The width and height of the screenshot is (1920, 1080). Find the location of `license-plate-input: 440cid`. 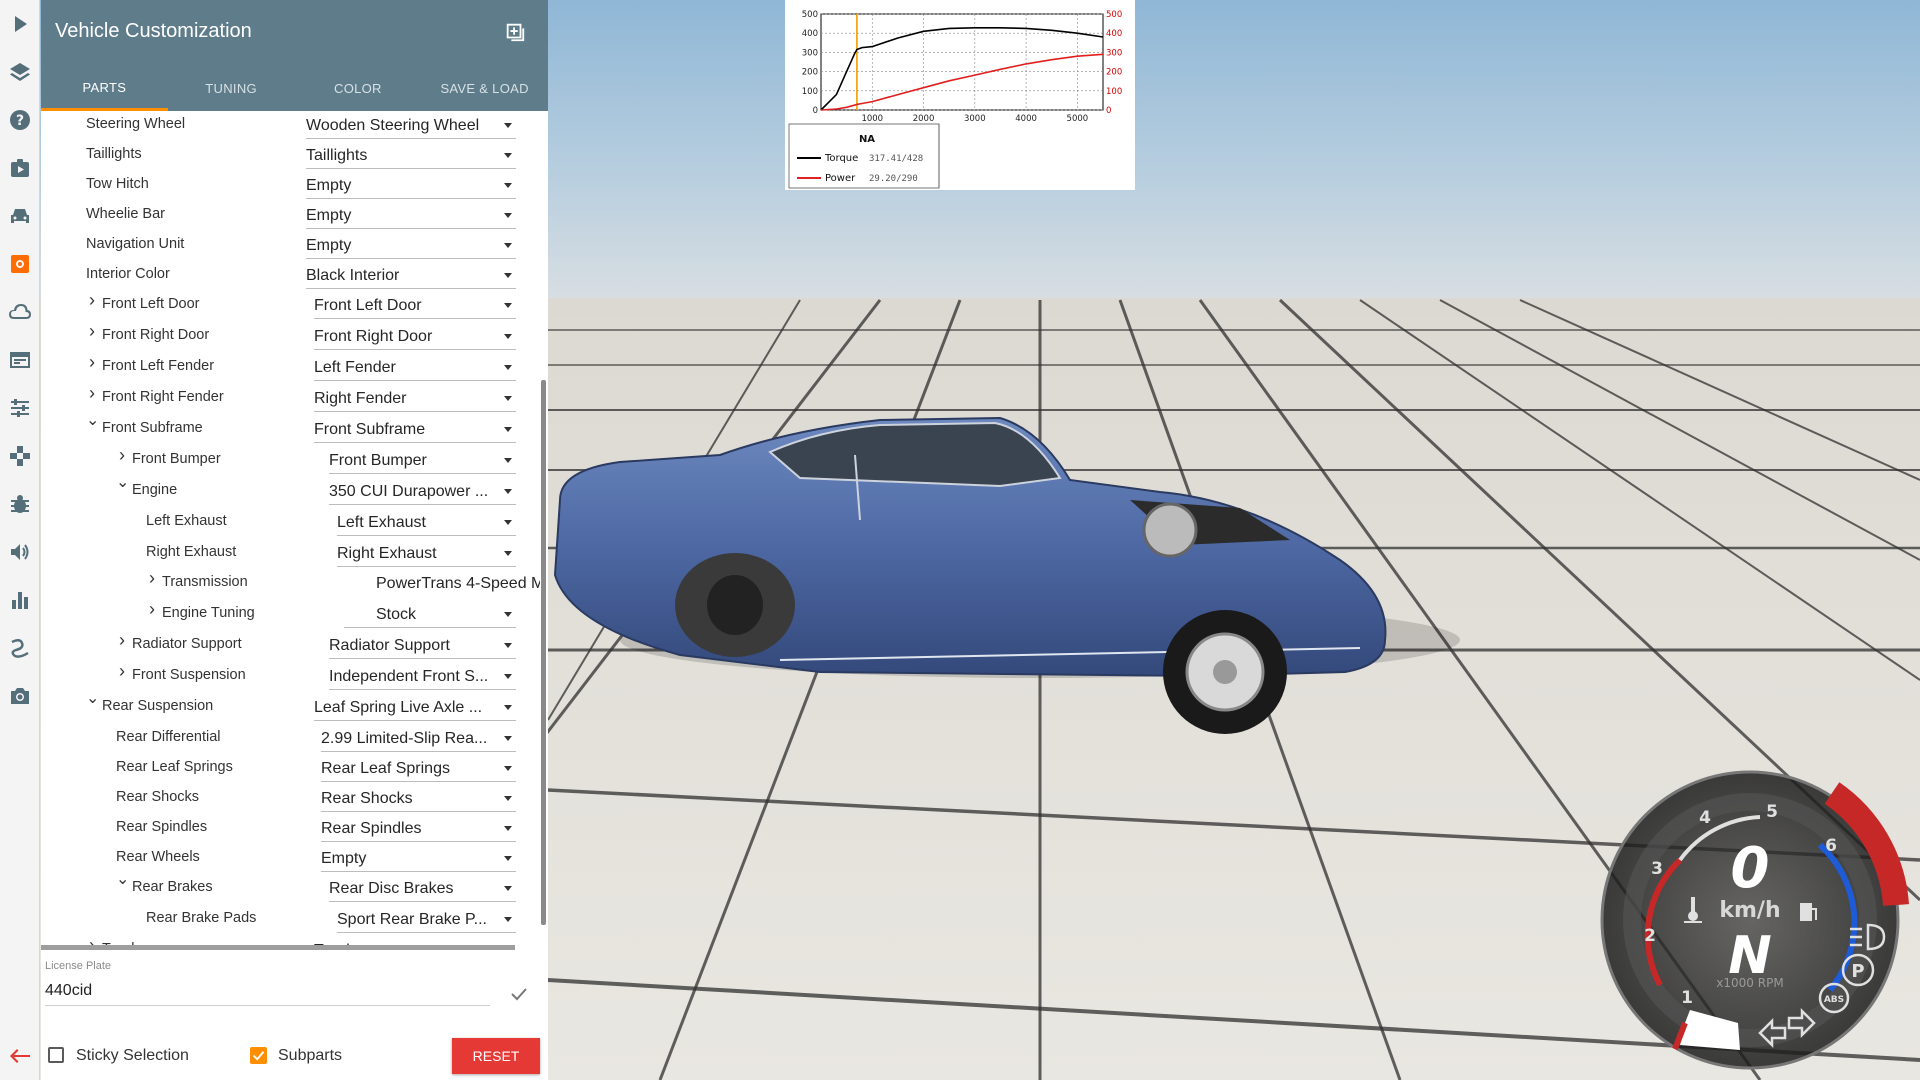

license-plate-input: 440cid is located at coordinates (267, 992).